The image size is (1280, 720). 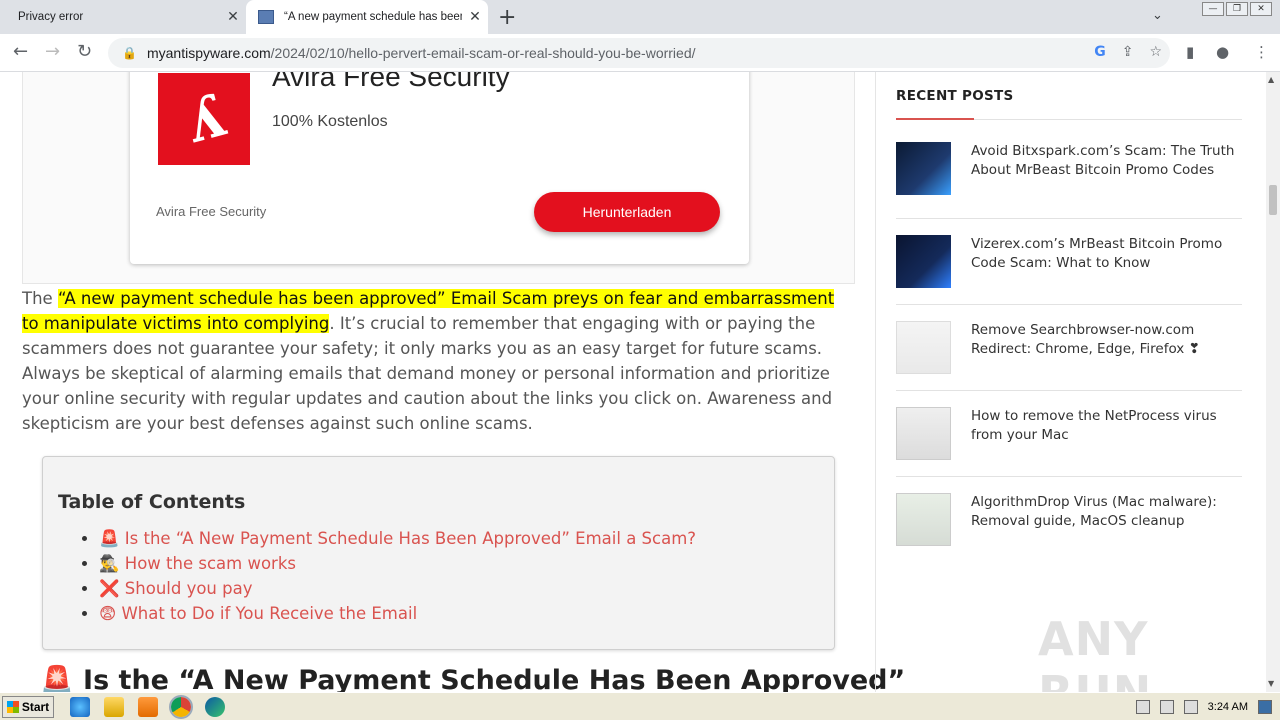 I want to click on toc-item: 😨 What to Do if You Receive the Email, so click(x=397, y=613).